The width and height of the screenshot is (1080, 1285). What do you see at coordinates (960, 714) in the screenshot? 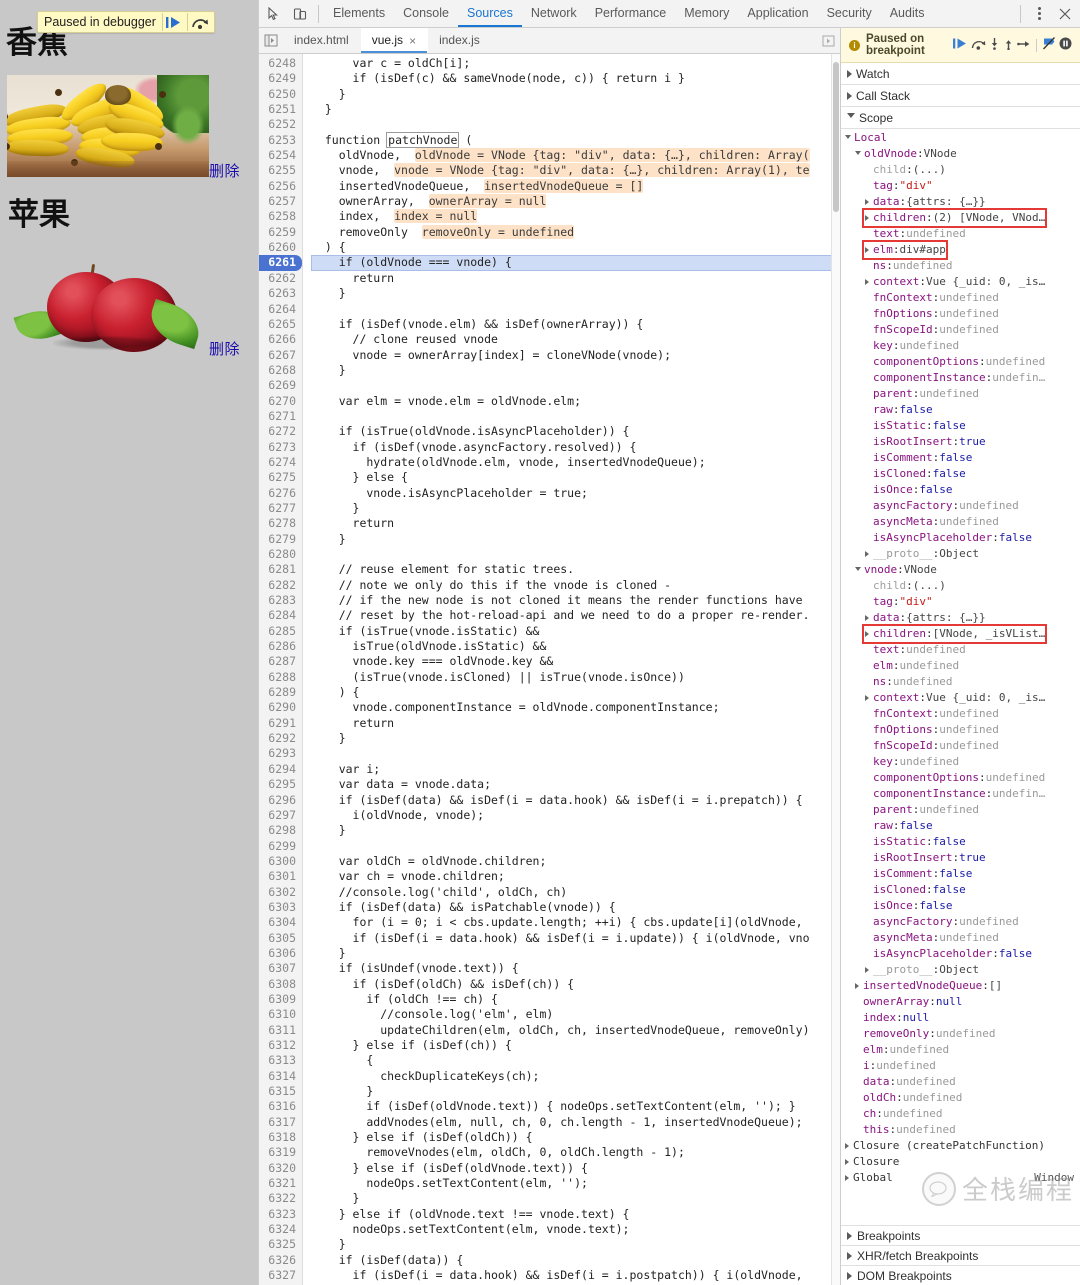
I see `scope-row: fnContext: undefined` at bounding box center [960, 714].